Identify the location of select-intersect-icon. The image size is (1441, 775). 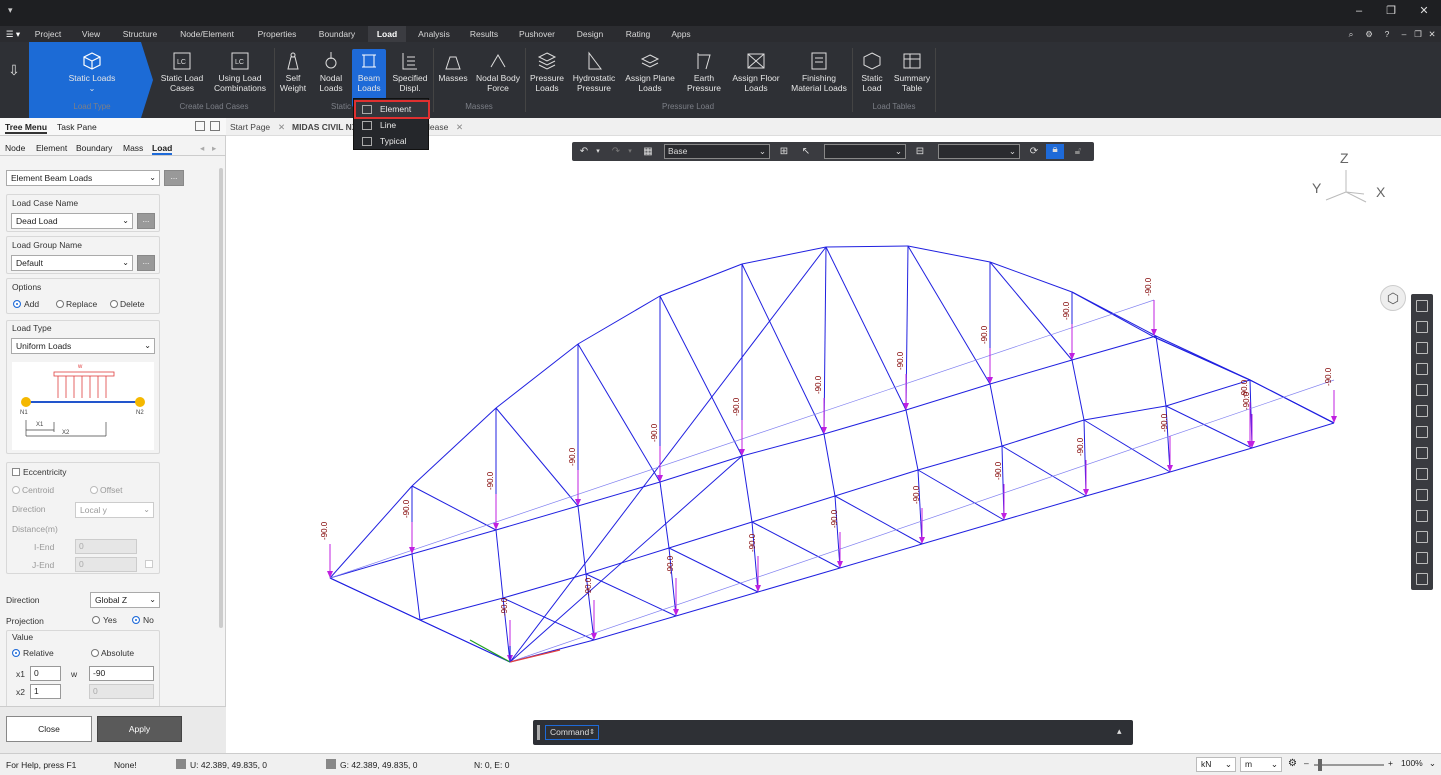
(1422, 348).